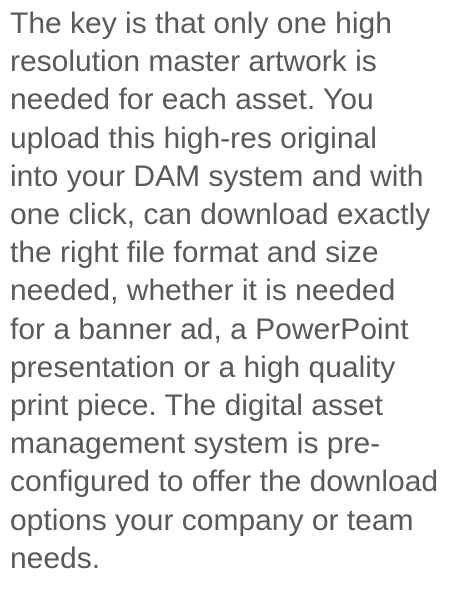 This screenshot has height=598, width=468. What do you see at coordinates (203, 367) in the screenshot?
I see `paragraph-line: presentation or a high quality` at bounding box center [203, 367].